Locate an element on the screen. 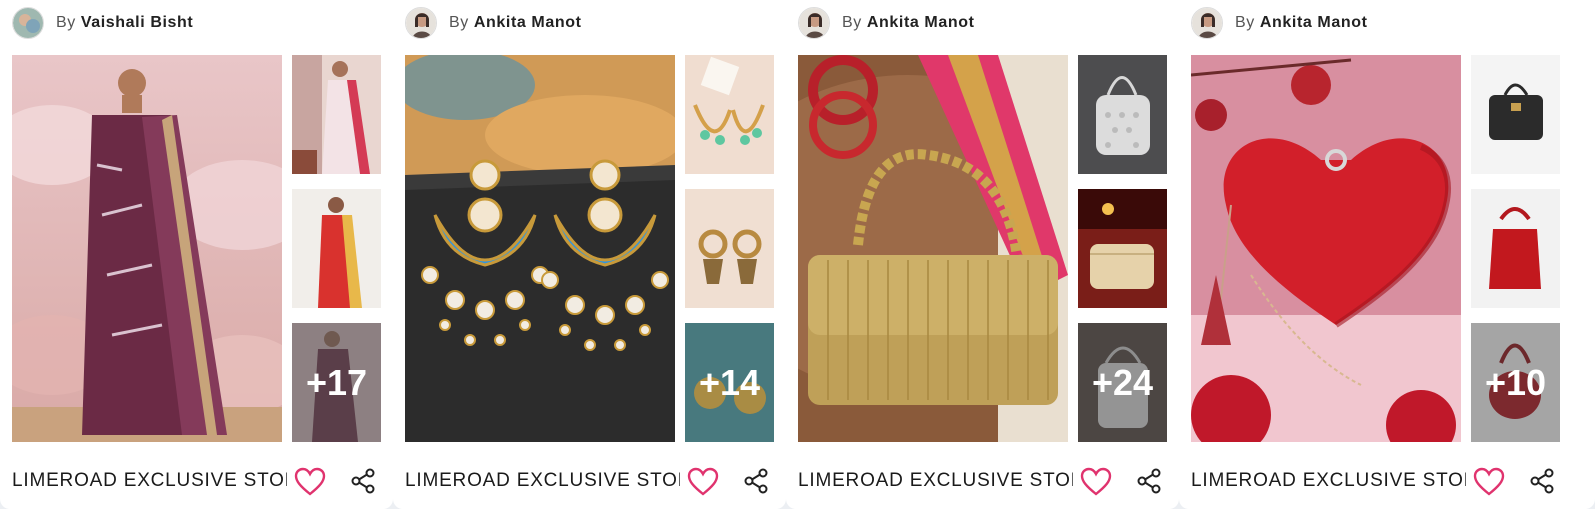  more-count: +14 is located at coordinates (729, 382).